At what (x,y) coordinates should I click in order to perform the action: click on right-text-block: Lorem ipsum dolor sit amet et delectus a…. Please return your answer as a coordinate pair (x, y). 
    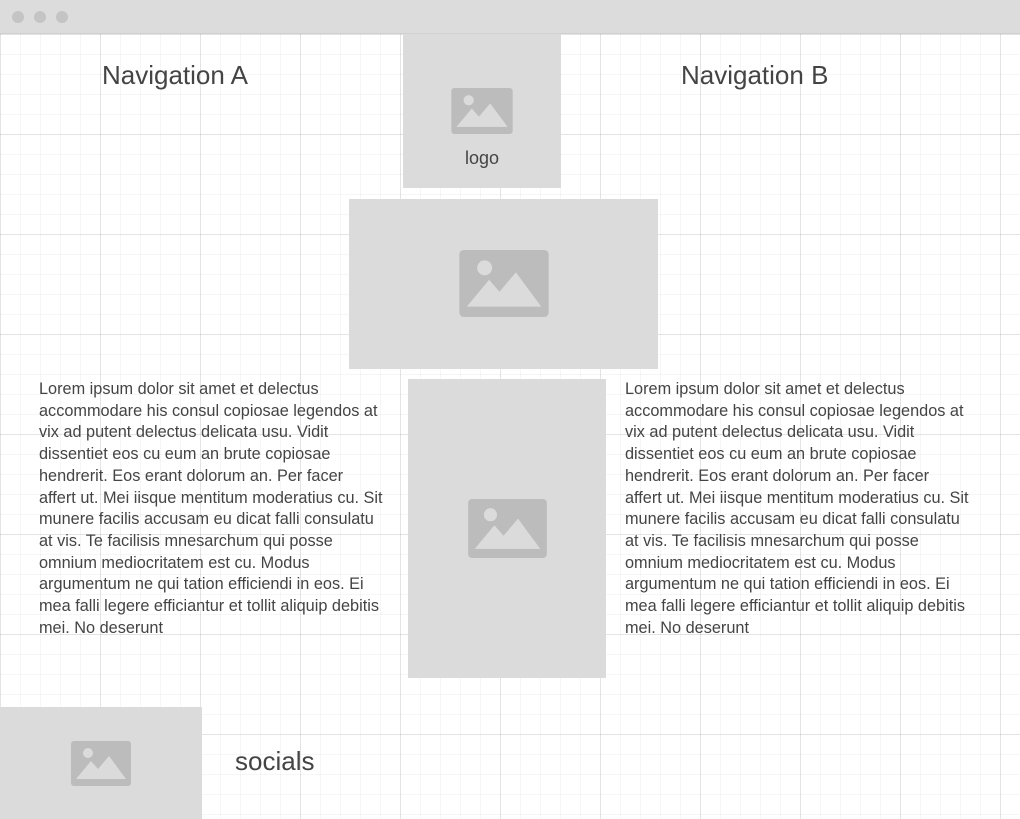
    Looking at the image, I should click on (797, 508).